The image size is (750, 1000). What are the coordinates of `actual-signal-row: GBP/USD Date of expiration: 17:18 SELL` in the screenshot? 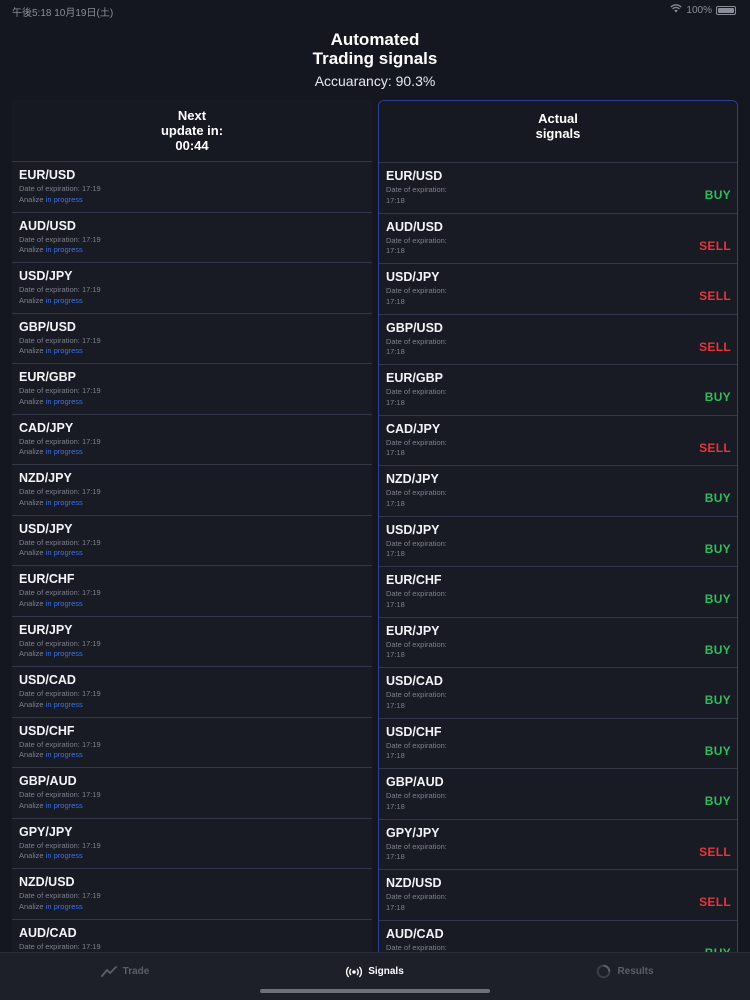 It's located at (558, 339).